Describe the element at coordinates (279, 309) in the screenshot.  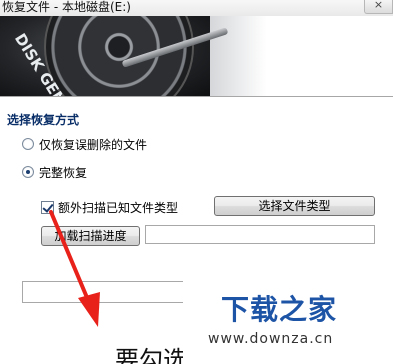
I see `watermark-title: 下载之家` at that location.